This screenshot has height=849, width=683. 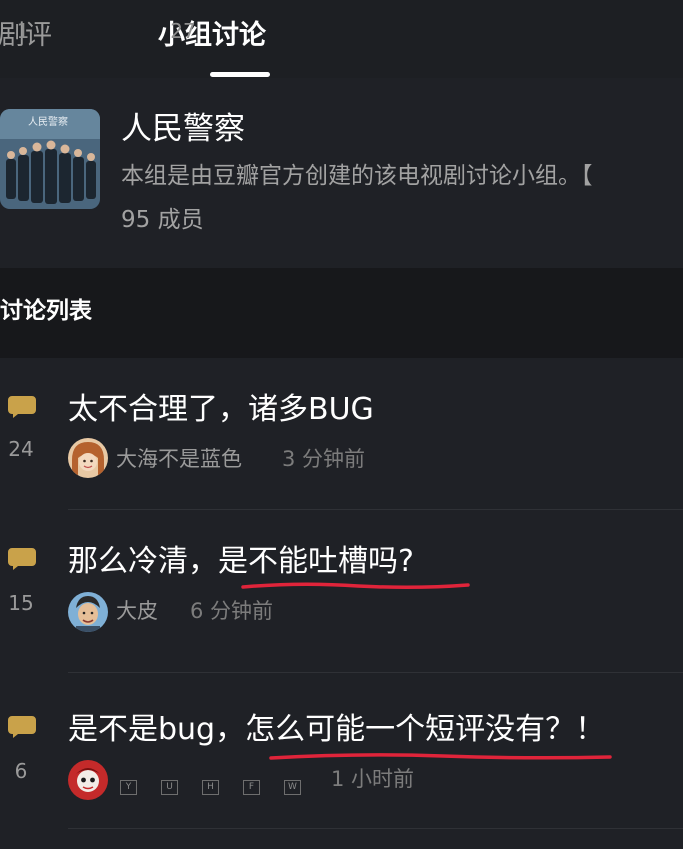 What do you see at coordinates (169, 787) in the screenshot?
I see `author-glyph: U` at bounding box center [169, 787].